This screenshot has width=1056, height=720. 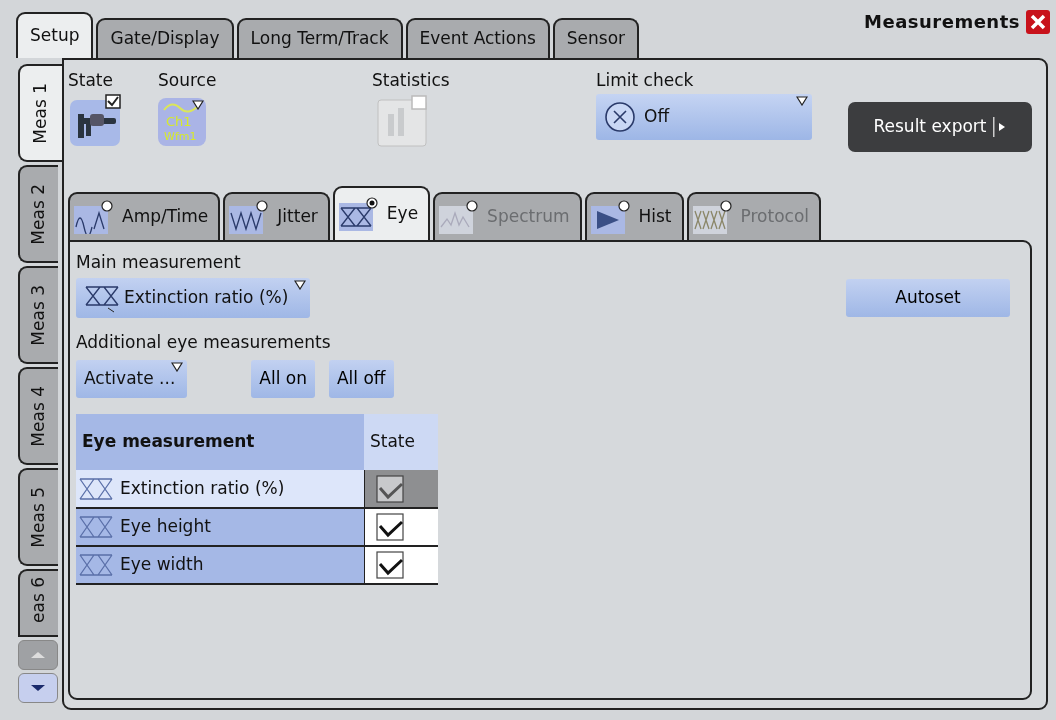 What do you see at coordinates (38, 603) in the screenshot?
I see `side-tab: eas 6` at bounding box center [38, 603].